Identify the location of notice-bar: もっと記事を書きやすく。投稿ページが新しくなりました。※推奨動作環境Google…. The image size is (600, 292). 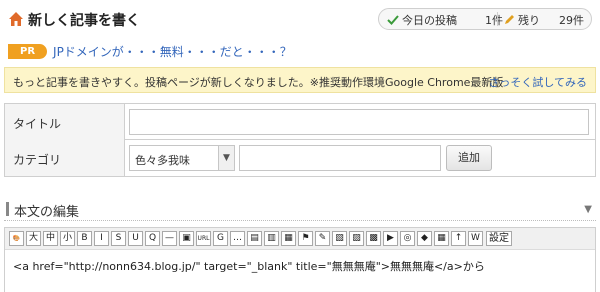
(300, 80).